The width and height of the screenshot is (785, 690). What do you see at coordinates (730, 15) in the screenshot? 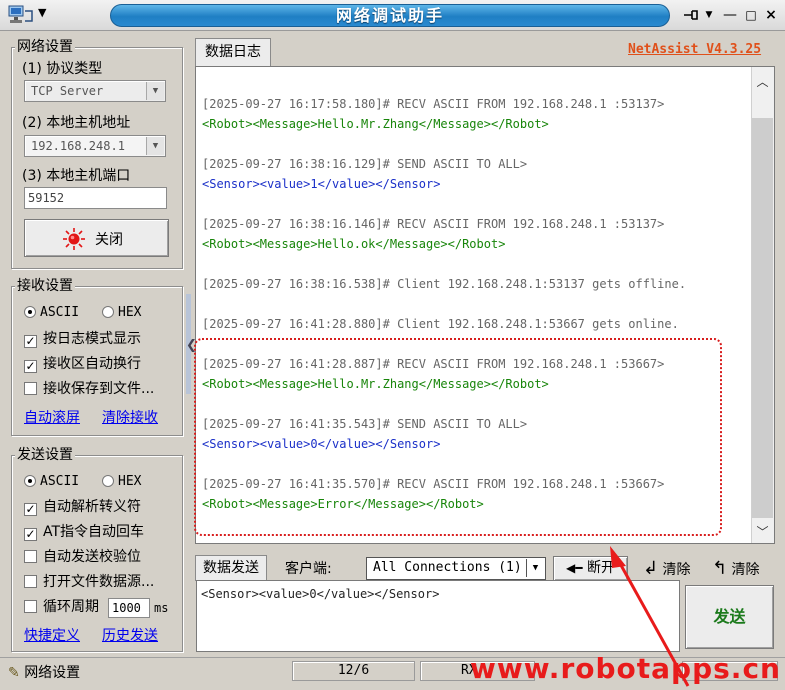
I see `minimize-button: —` at bounding box center [730, 15].